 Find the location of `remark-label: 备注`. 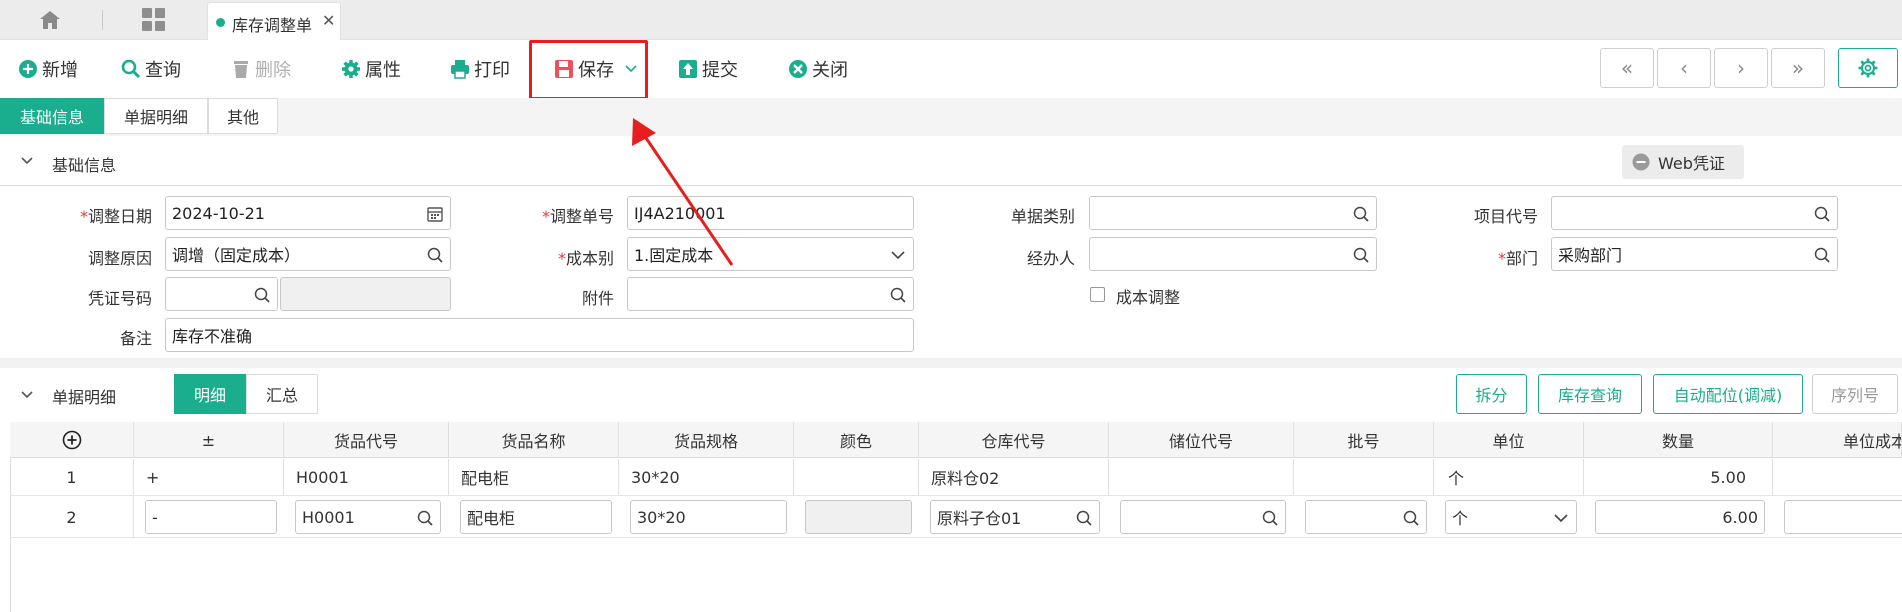

remark-label: 备注 is located at coordinates (135, 338).